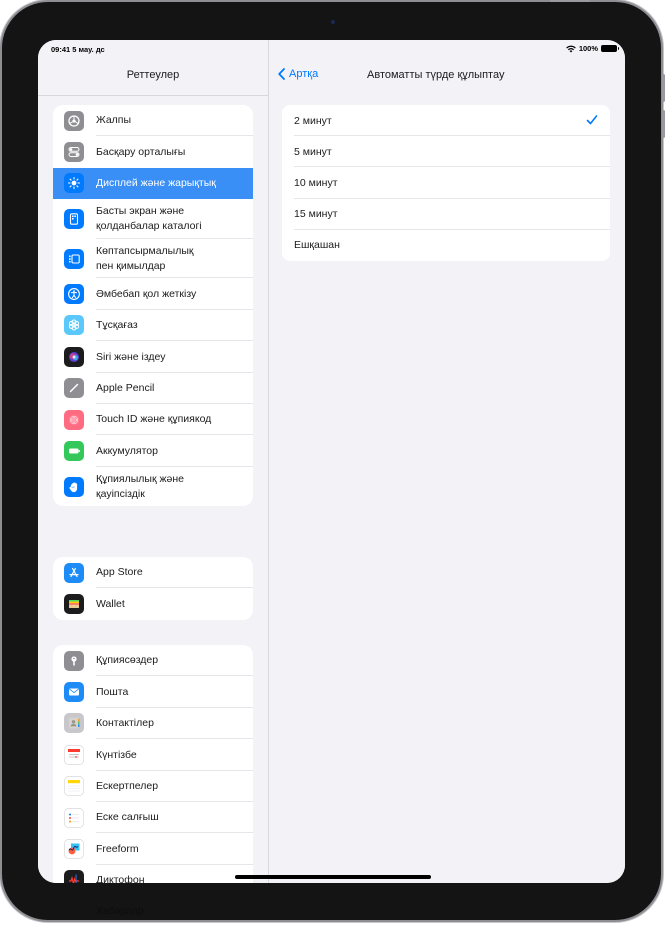 The height and width of the screenshot is (926, 665). What do you see at coordinates (304, 74) in the screenshot?
I see `back-label: Артқа` at bounding box center [304, 74].